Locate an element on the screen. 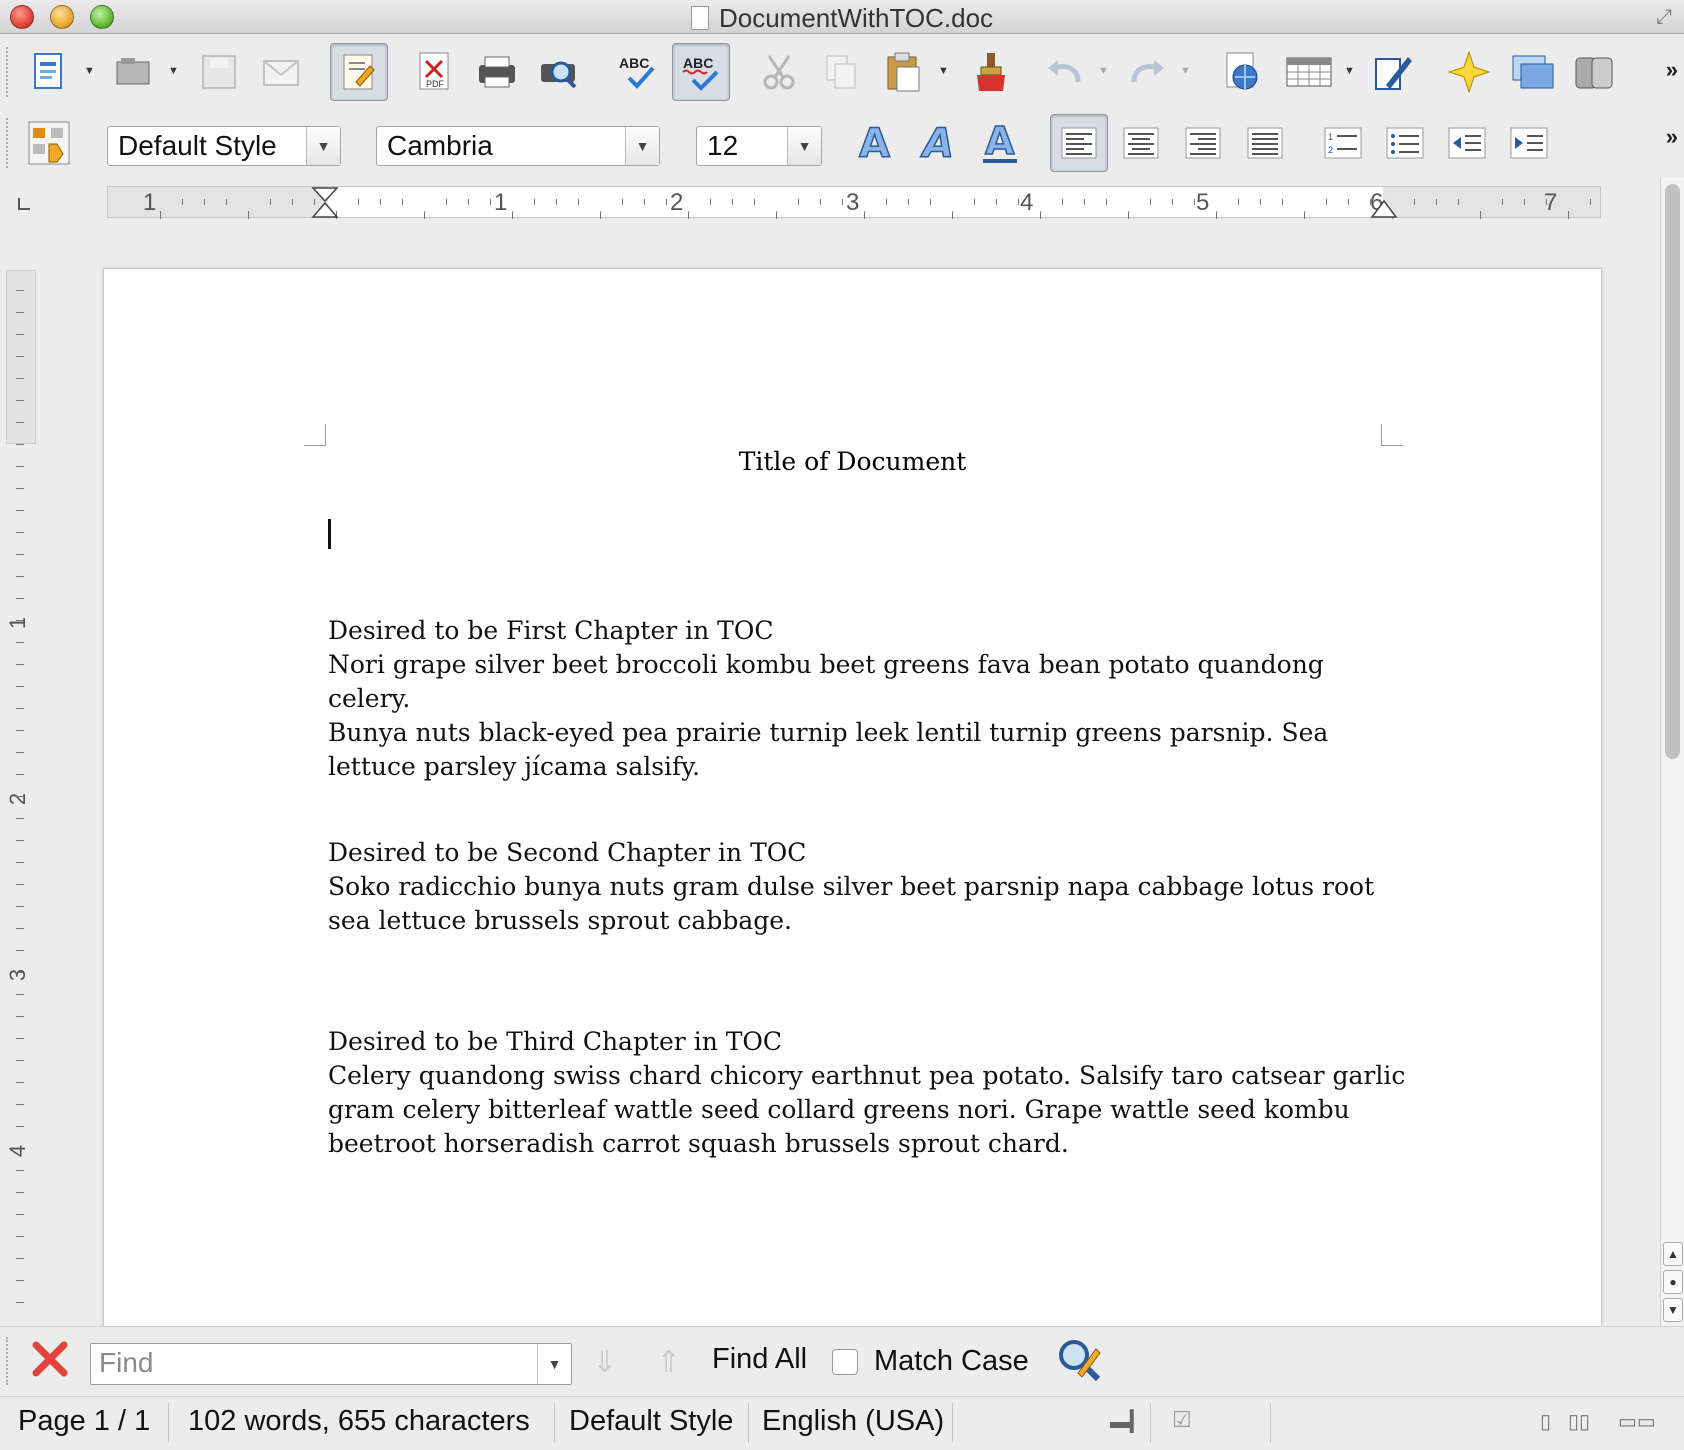 The width and height of the screenshot is (1684, 1450). redo-icon is located at coordinates (1147, 72).